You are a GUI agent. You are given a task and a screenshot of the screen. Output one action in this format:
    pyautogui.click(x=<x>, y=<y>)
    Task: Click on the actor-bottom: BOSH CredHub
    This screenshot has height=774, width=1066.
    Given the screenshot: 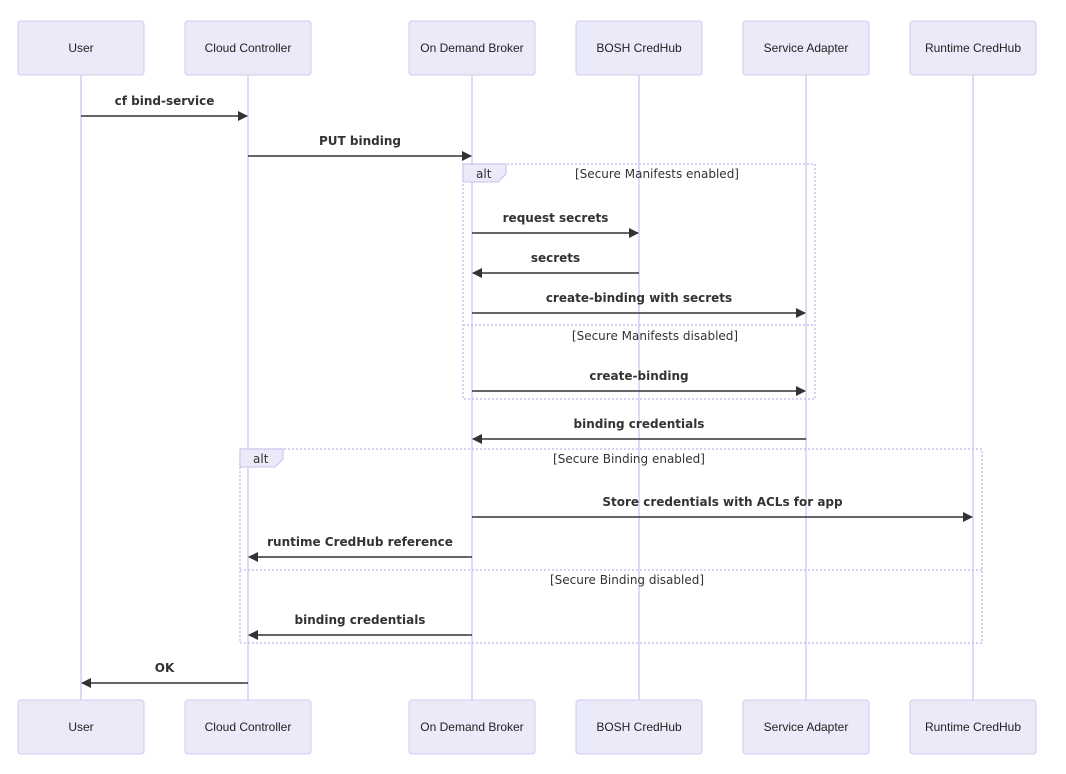 What is the action you would take?
    pyautogui.click(x=639, y=727)
    